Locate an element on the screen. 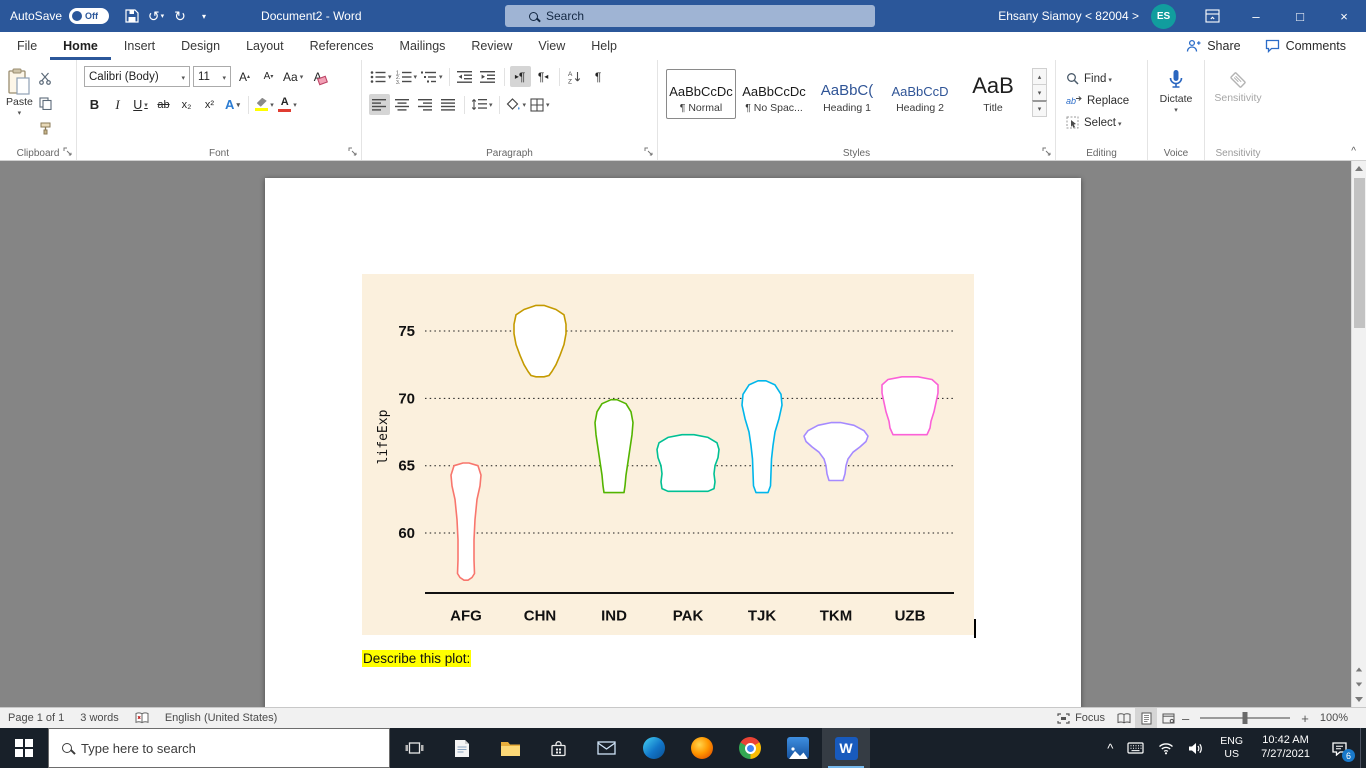 The height and width of the screenshot is (768, 1366). font-dialog-launcher is located at coordinates (353, 152).